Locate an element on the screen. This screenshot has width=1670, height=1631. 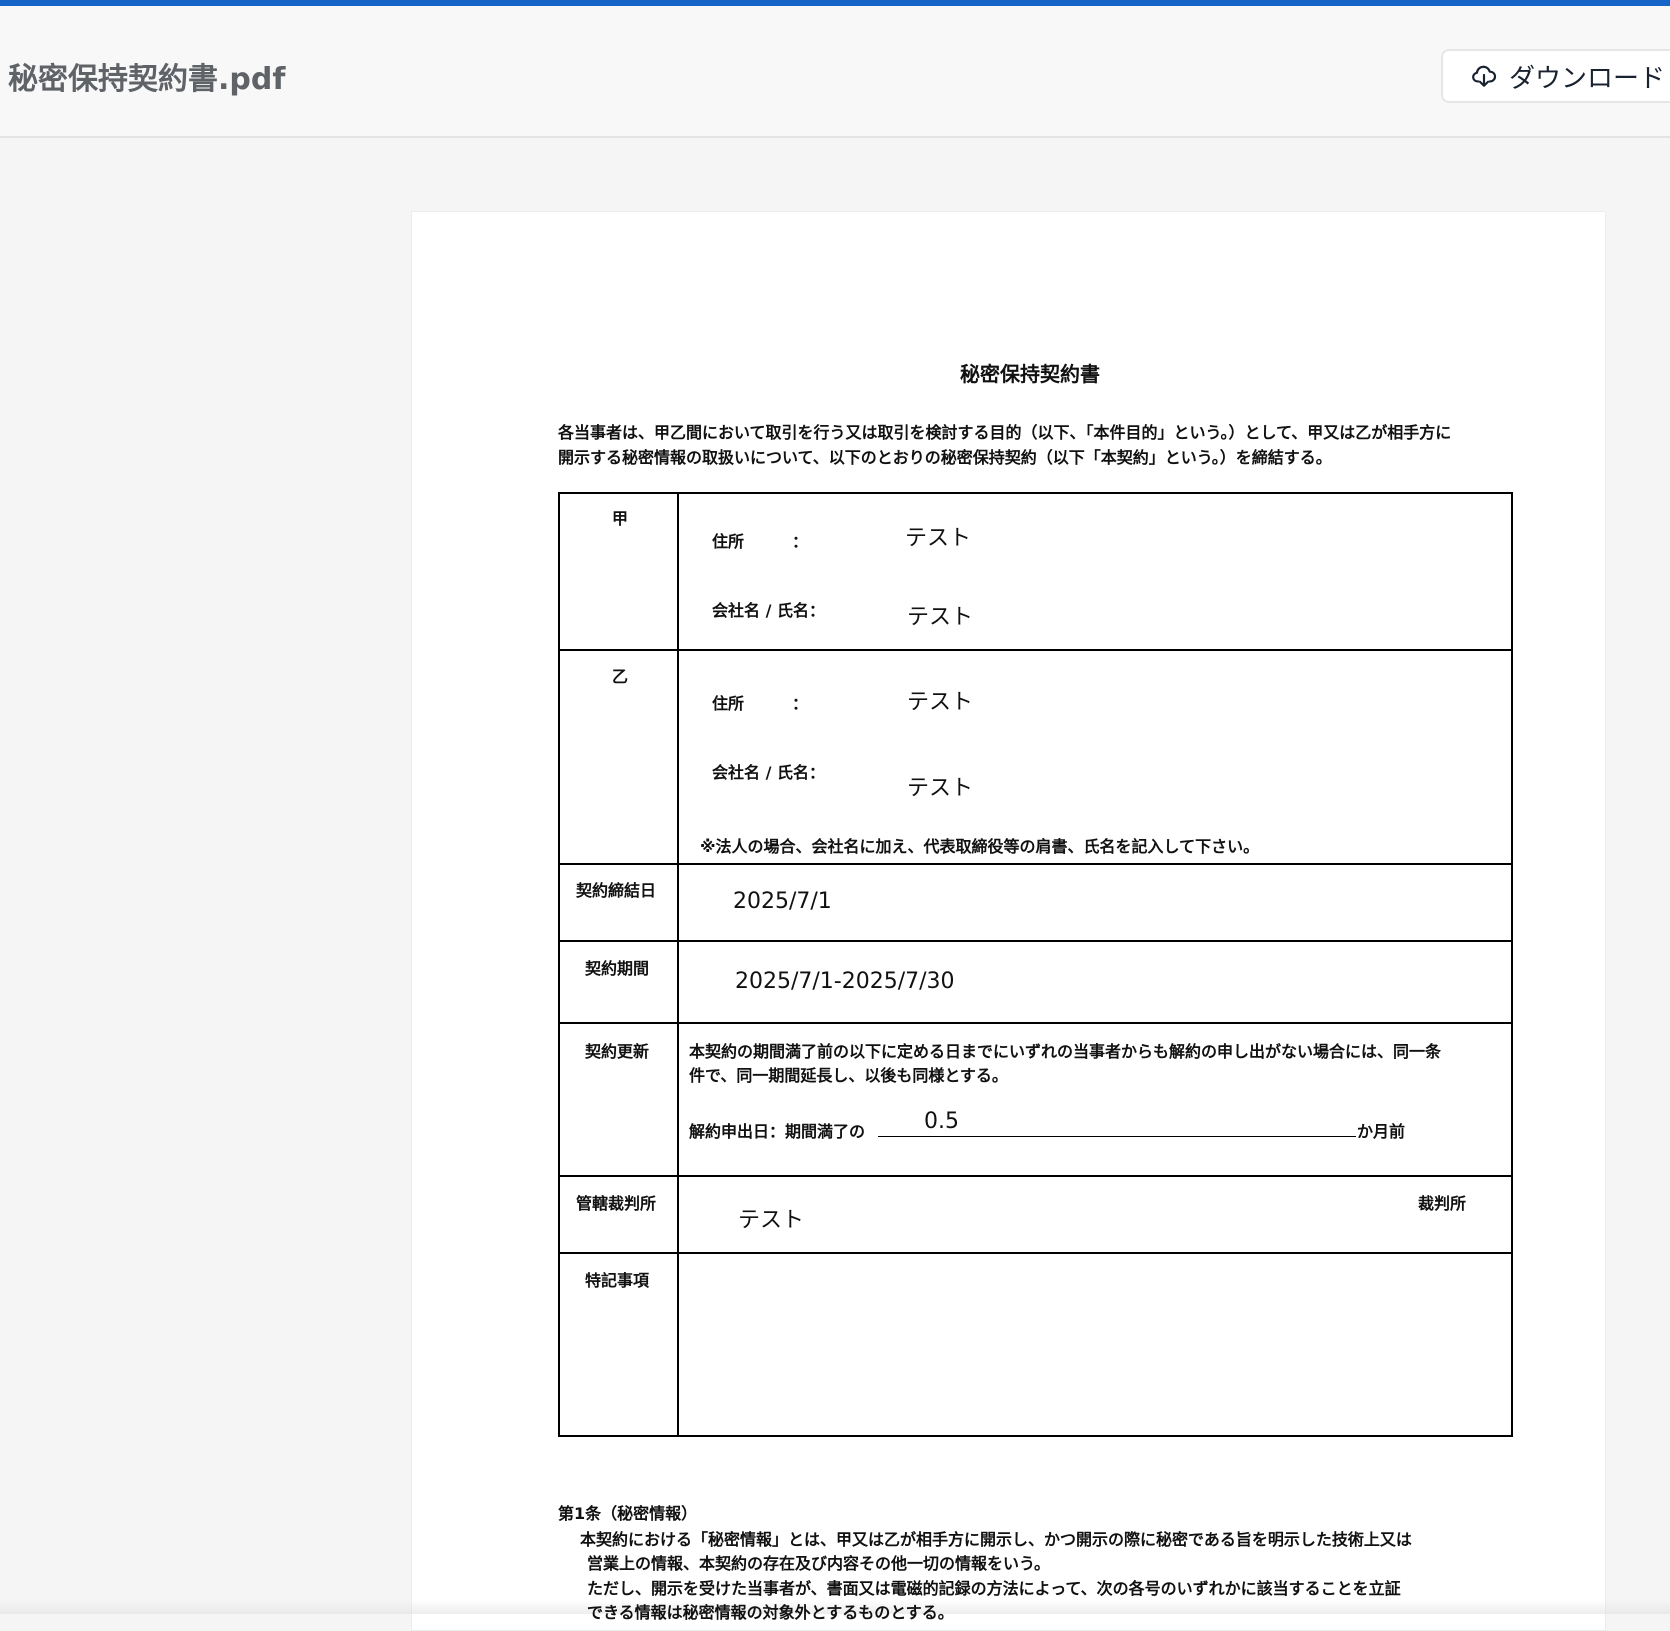
article1-line: できる情報は秘密情報の対象外とするものとする。 is located at coordinates (770, 1612).